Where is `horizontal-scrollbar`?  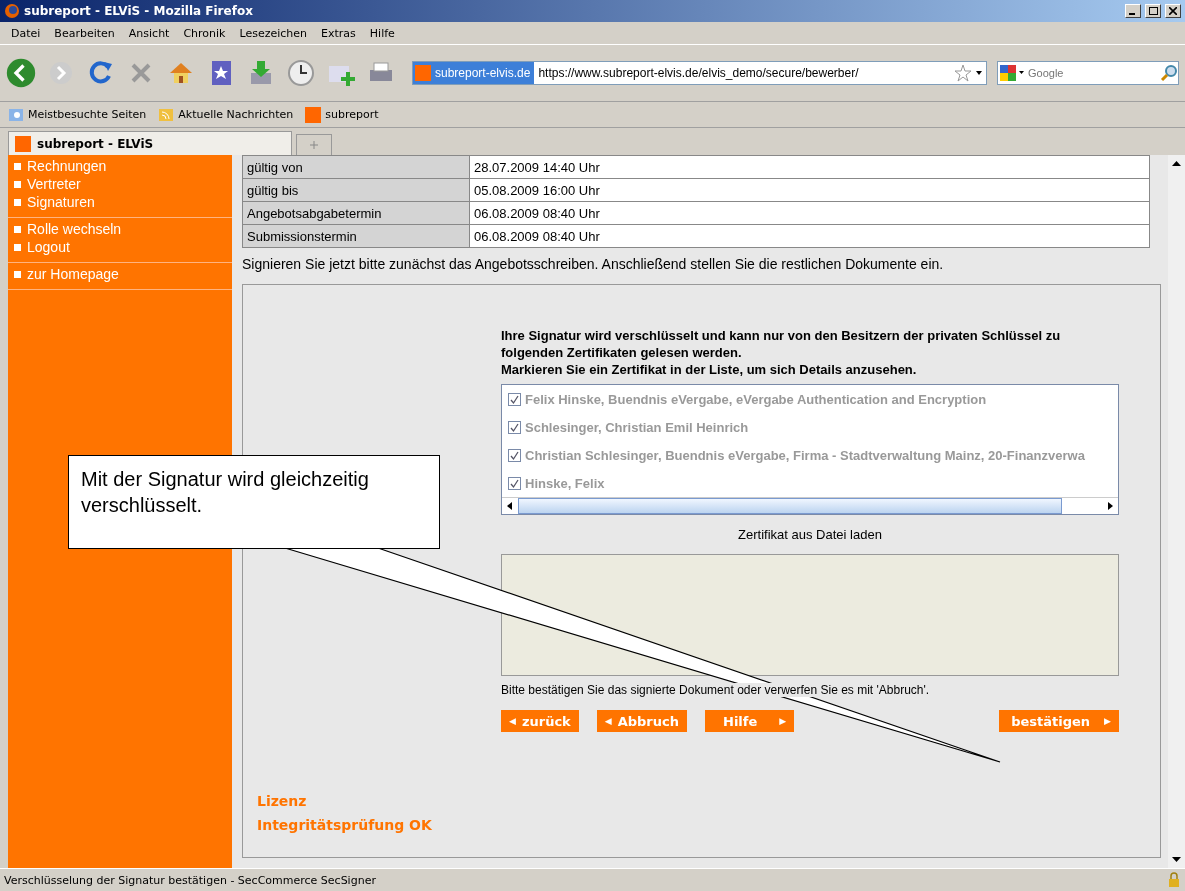 horizontal-scrollbar is located at coordinates (810, 505).